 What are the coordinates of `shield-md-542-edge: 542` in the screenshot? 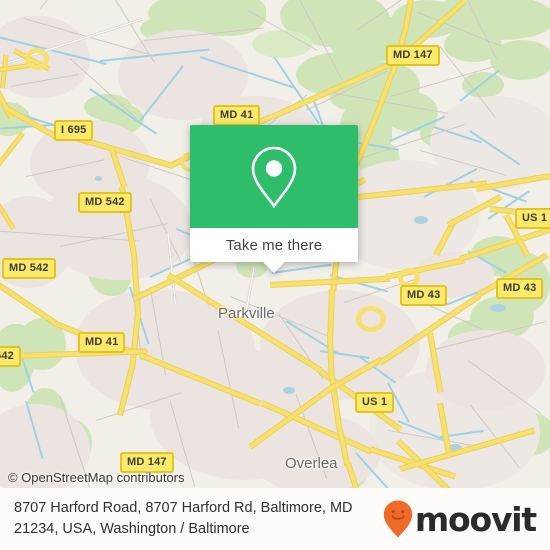 It's located at (10, 356).